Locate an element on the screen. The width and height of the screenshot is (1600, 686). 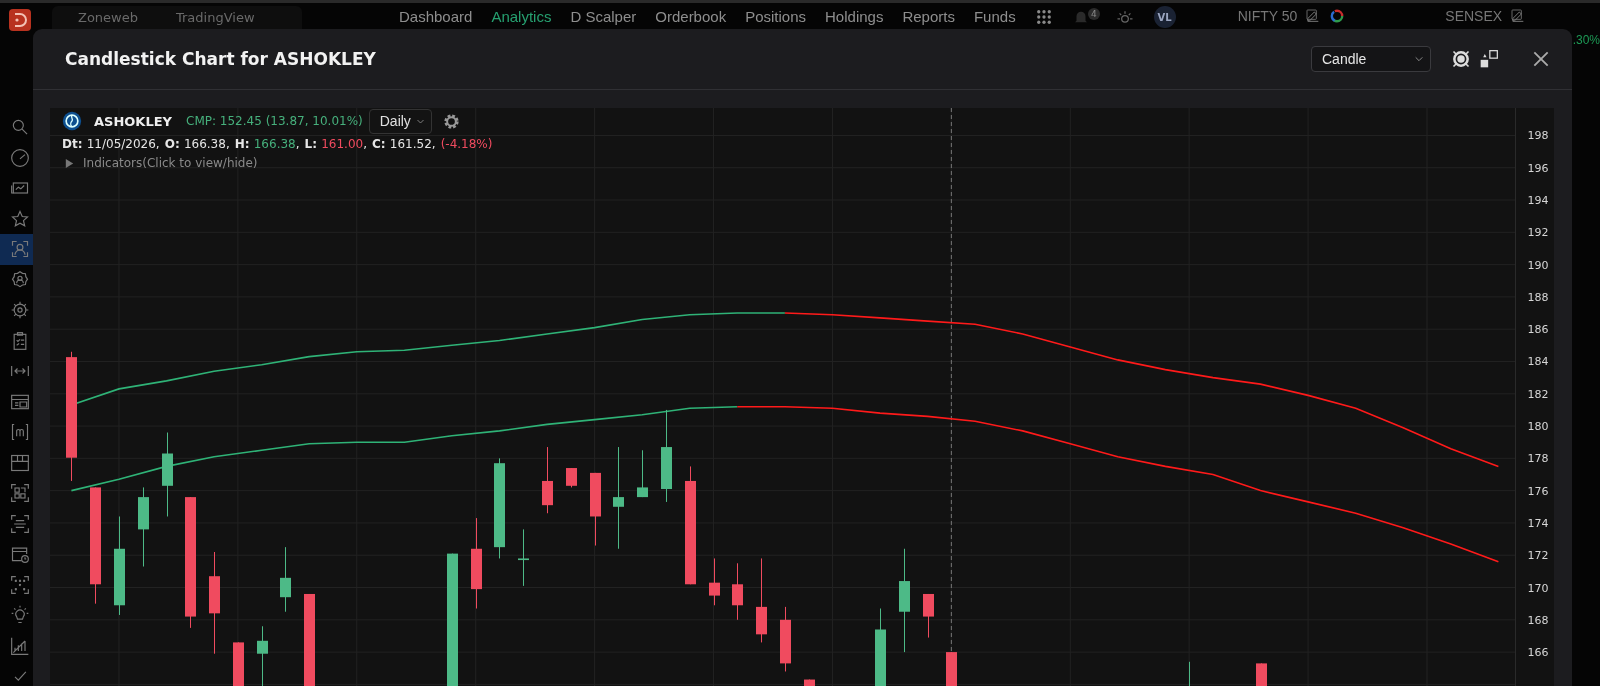
gear-icon is located at coordinates (19, 310).